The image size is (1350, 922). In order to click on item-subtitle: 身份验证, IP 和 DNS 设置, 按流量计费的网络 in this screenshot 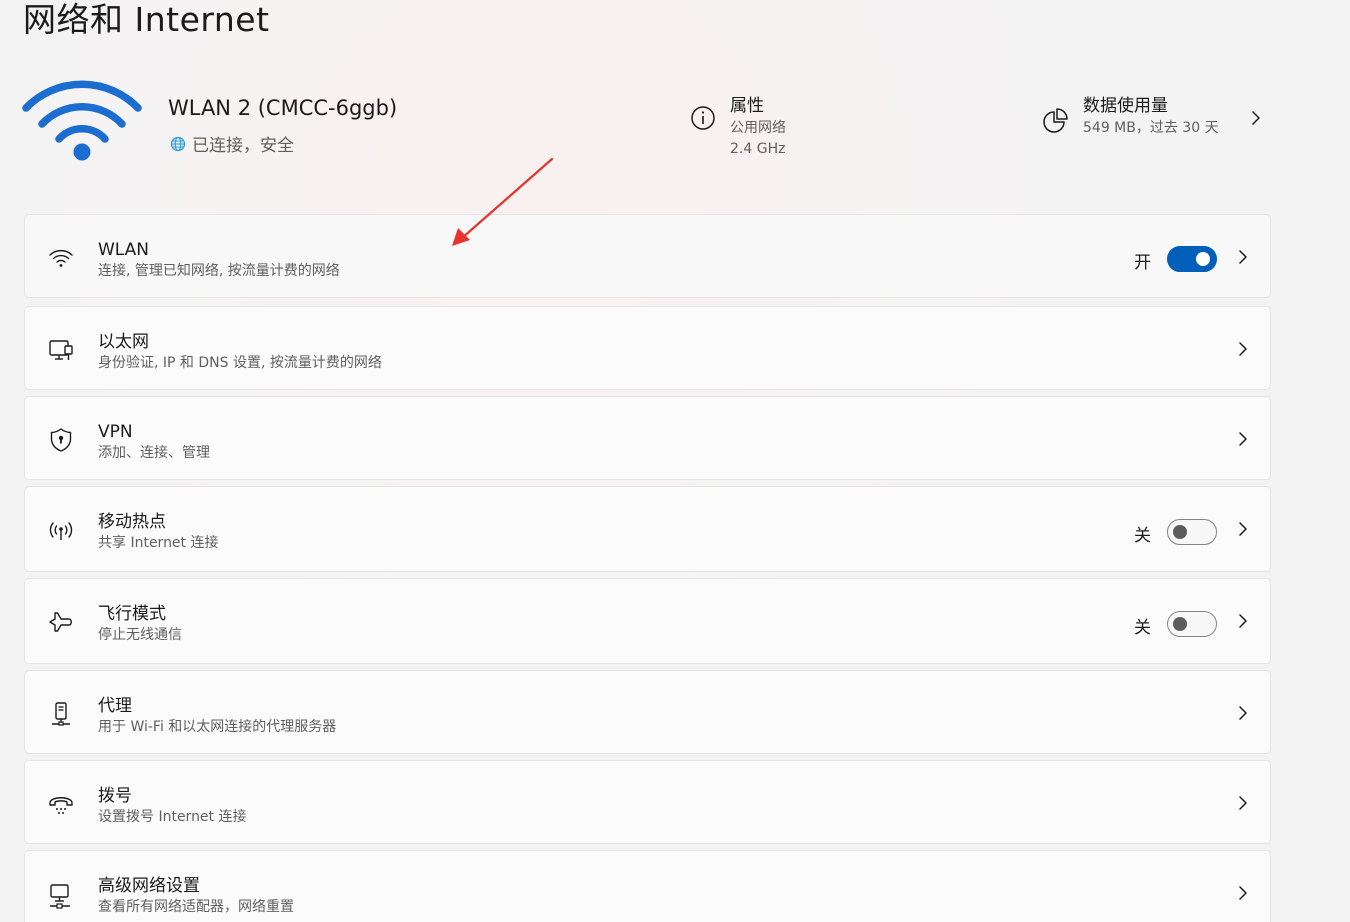, I will do `click(240, 363)`.